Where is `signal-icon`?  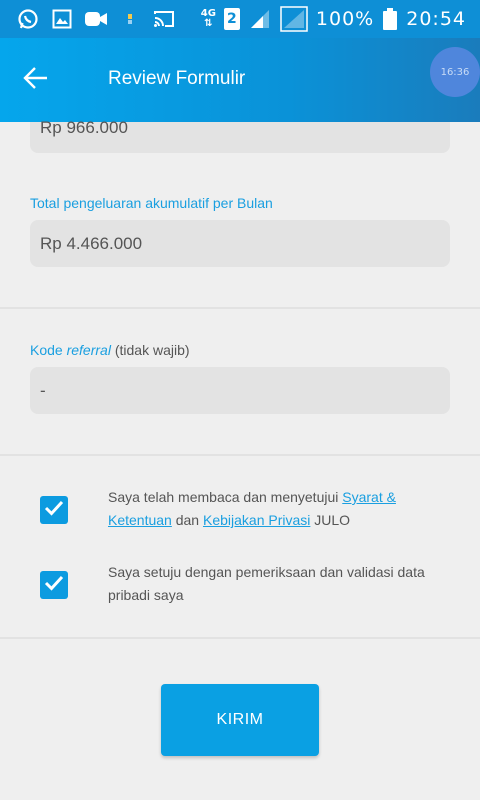 signal-icon is located at coordinates (260, 19).